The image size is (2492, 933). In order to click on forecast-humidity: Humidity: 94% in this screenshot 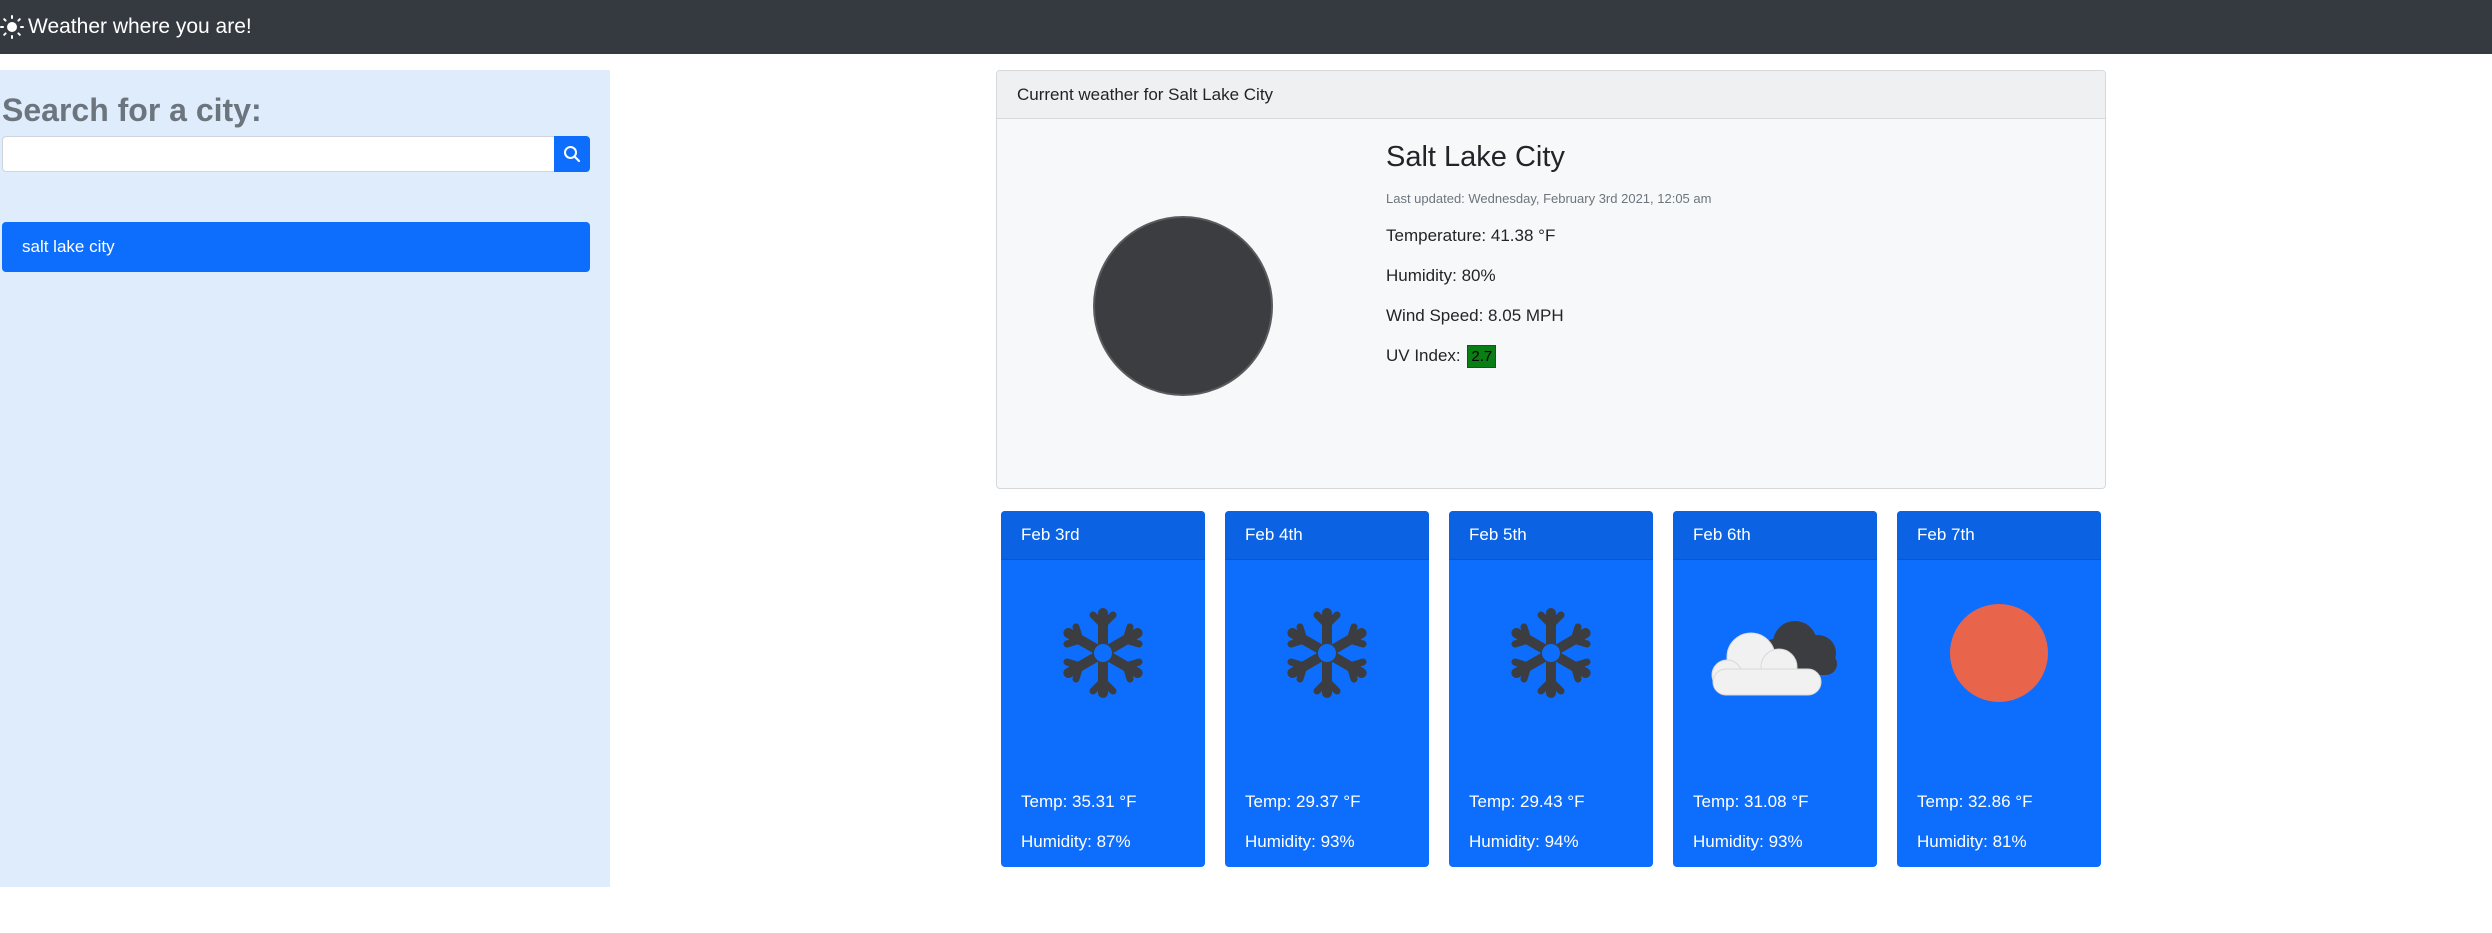, I will do `click(1524, 841)`.